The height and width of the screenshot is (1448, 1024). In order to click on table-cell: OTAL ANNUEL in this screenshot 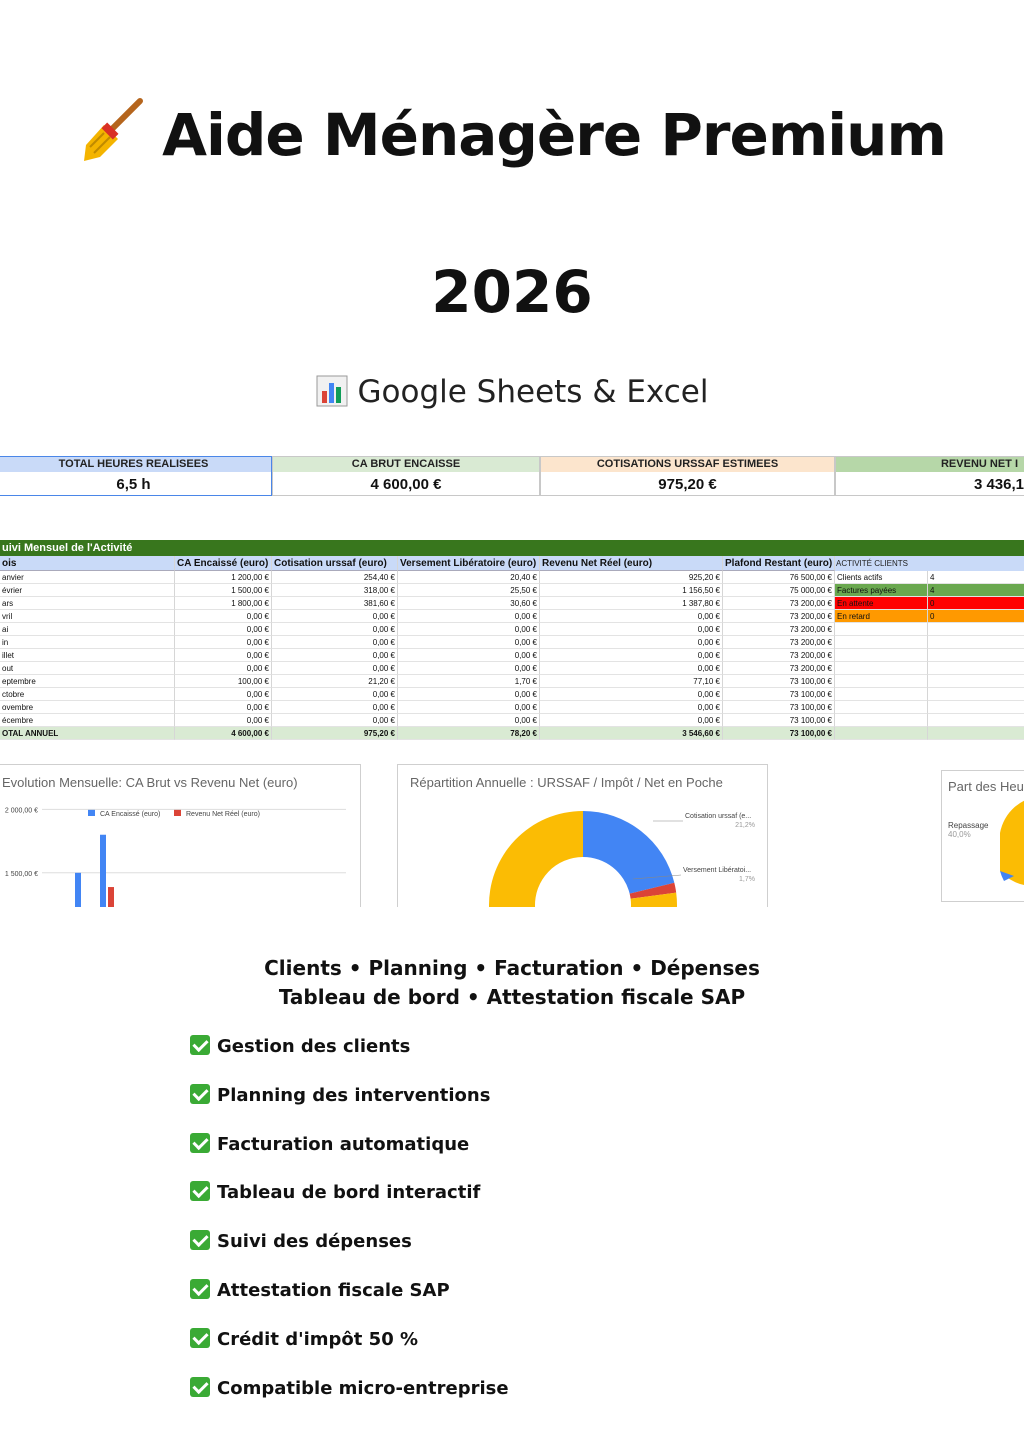, I will do `click(87, 733)`.